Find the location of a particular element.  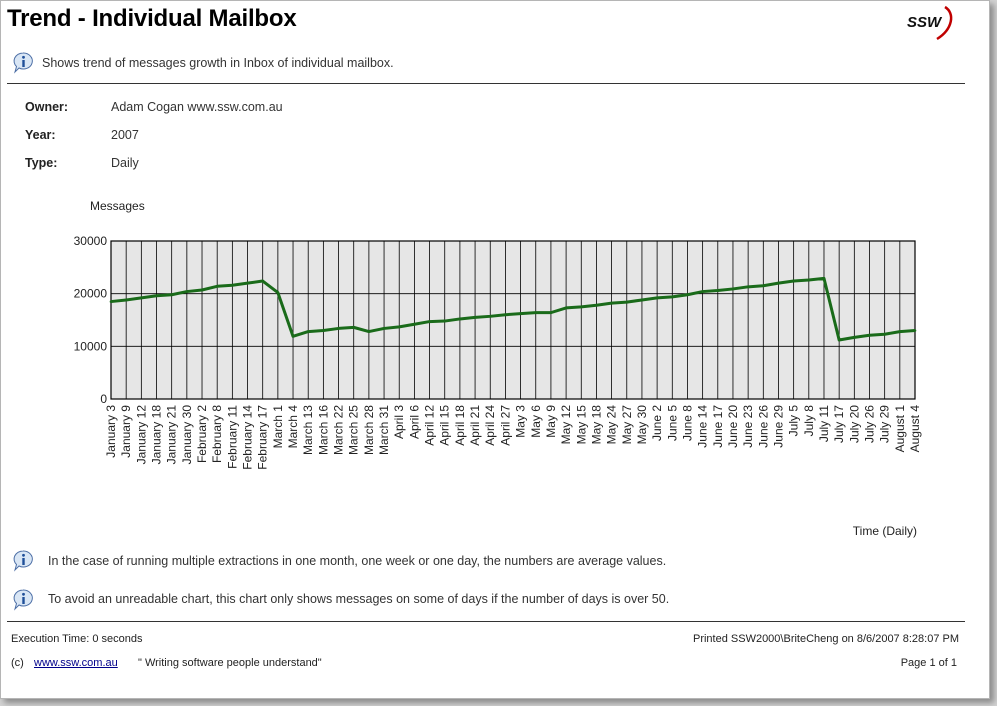

x-tick-label: January 18 is located at coordinates (157, 435).